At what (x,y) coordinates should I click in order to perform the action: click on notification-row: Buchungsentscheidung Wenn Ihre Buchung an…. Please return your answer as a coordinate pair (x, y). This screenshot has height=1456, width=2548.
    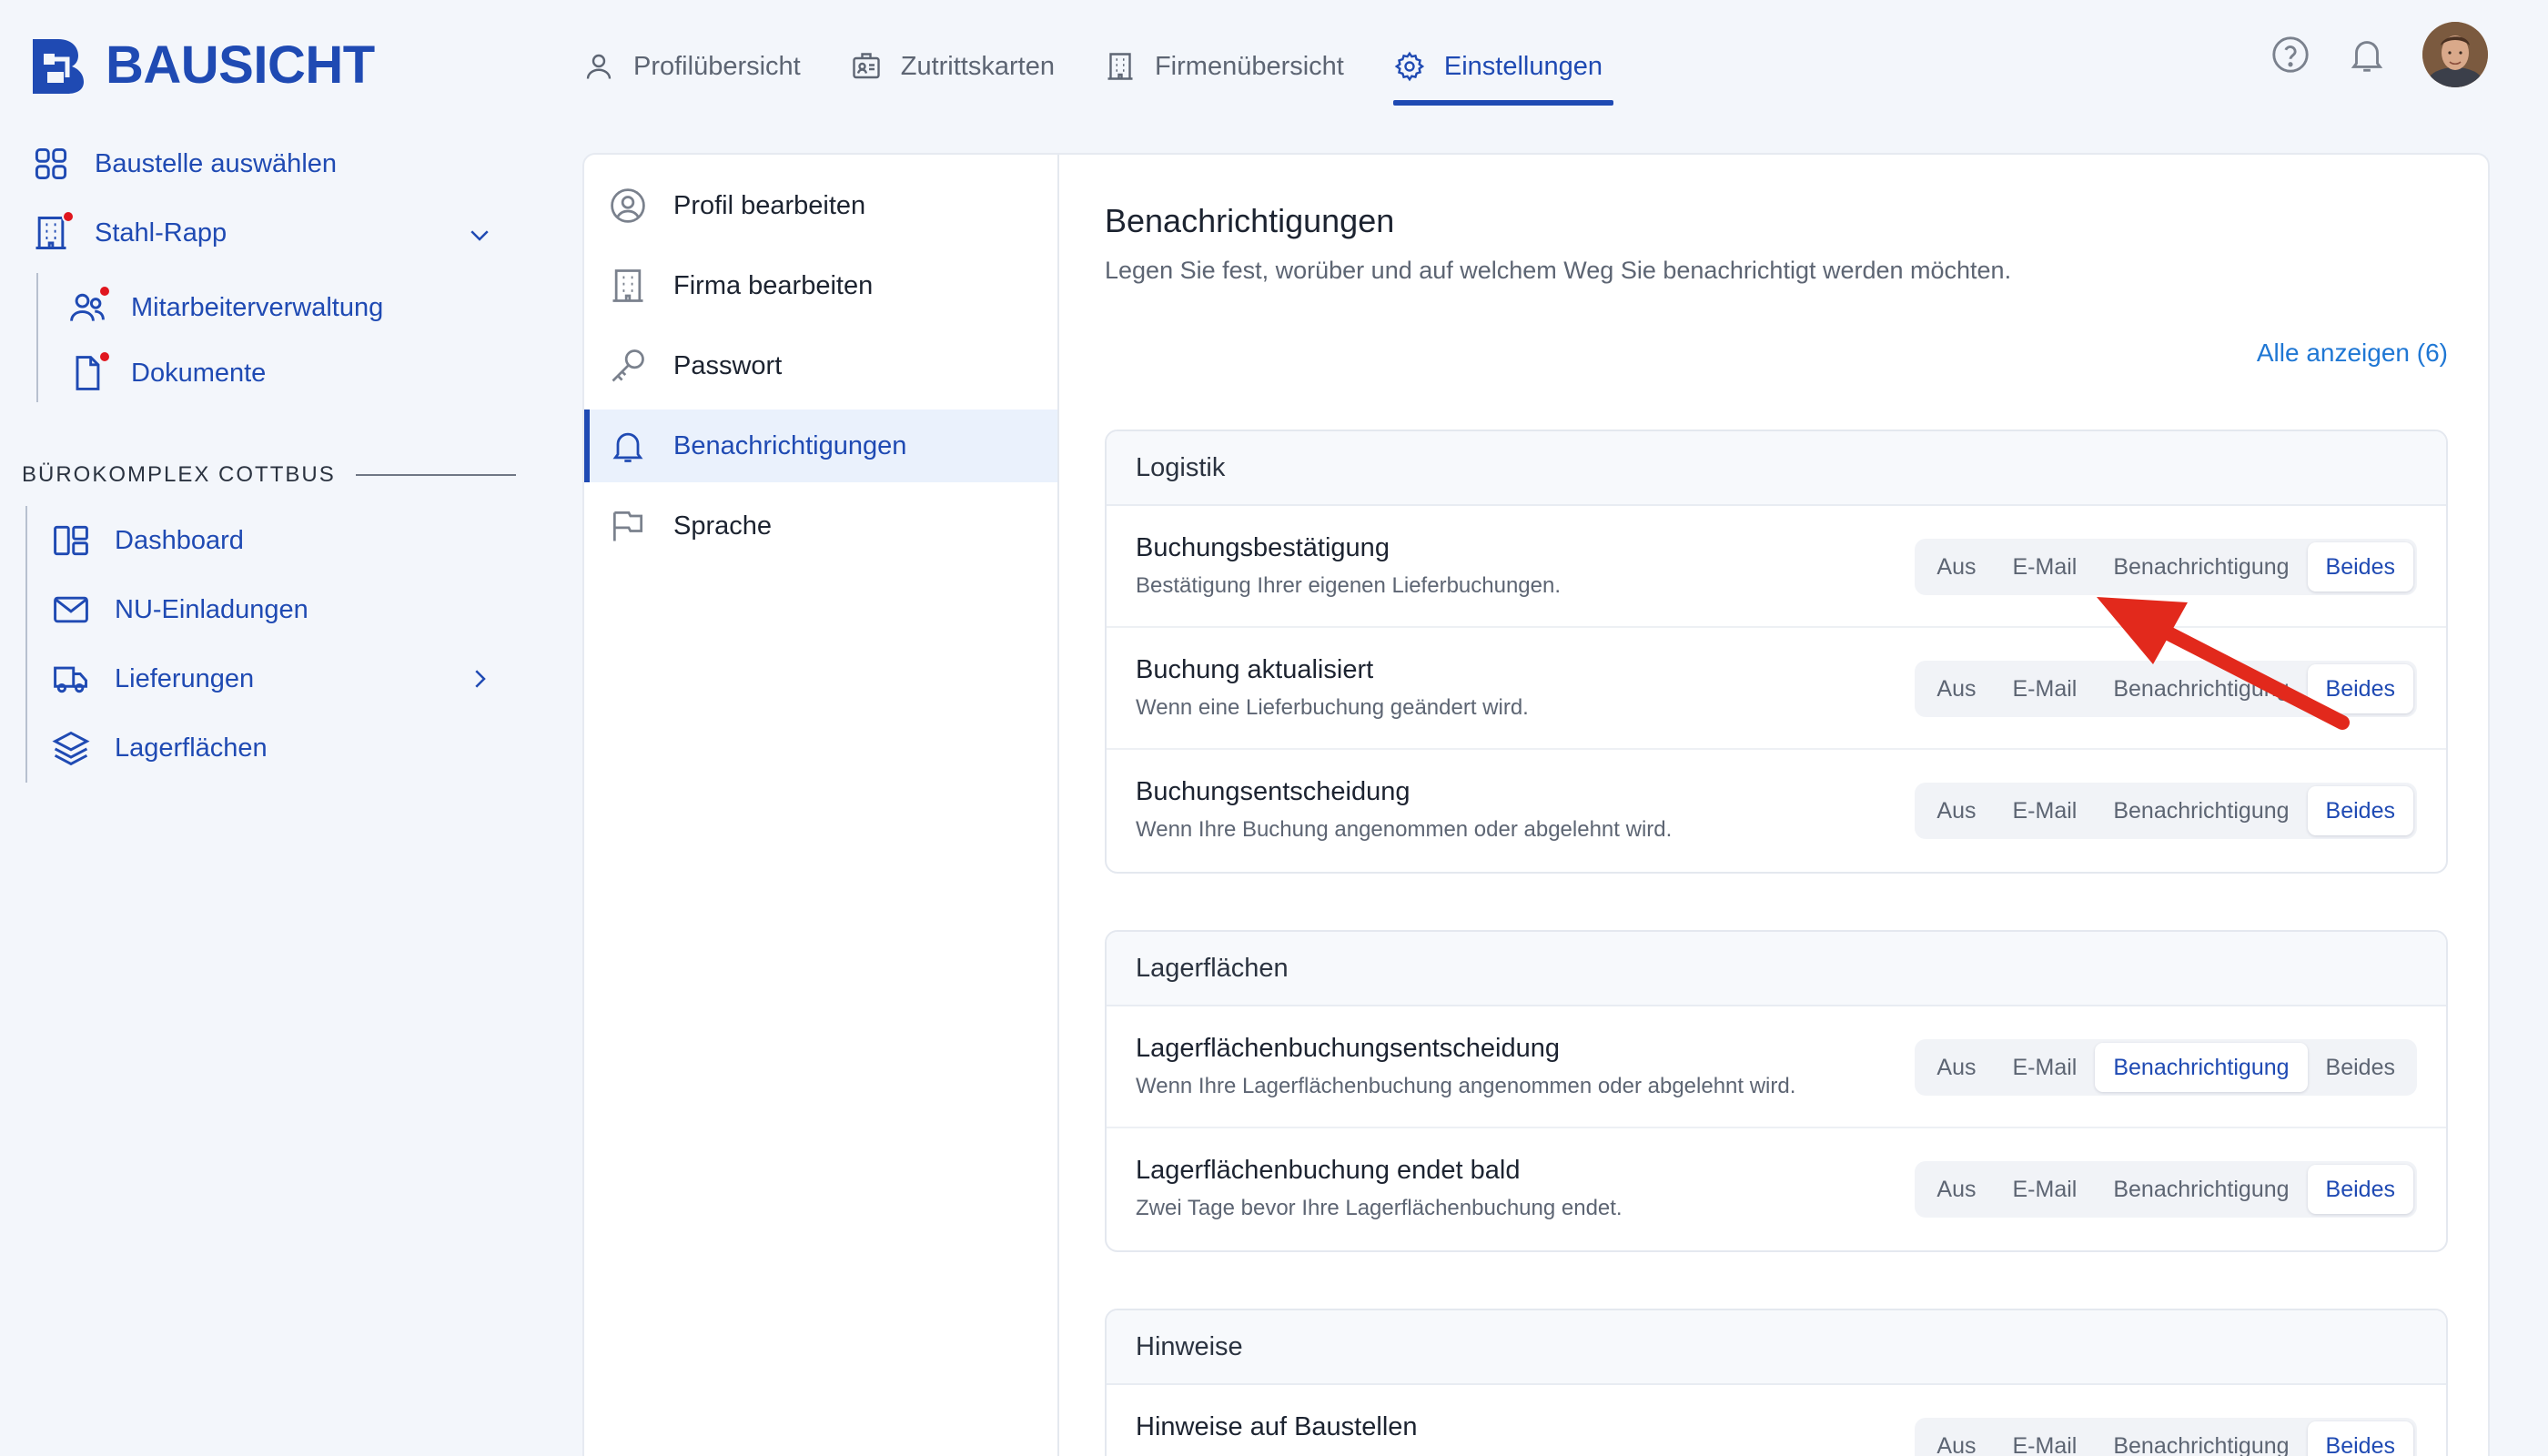
    Looking at the image, I should click on (1777, 811).